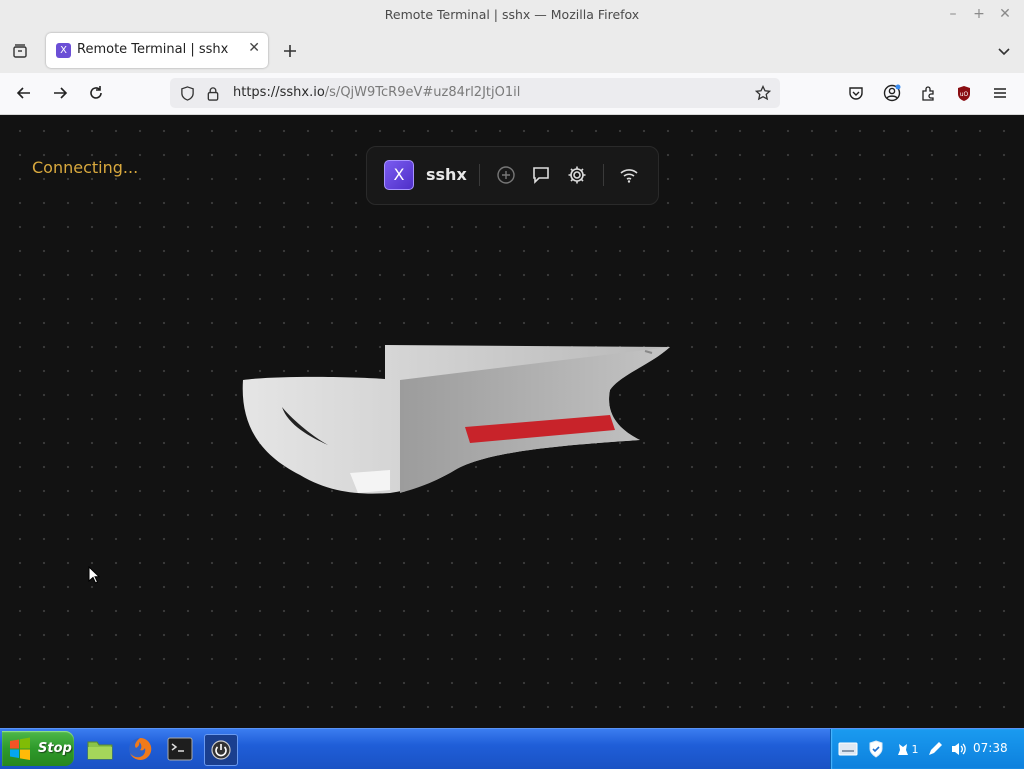  Describe the element at coordinates (935, 749) in the screenshot. I see `pen-tool-icon` at that location.